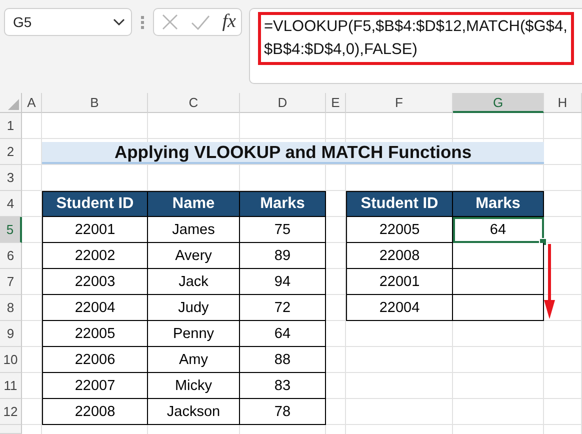 The width and height of the screenshot is (582, 434). Describe the element at coordinates (194, 308) in the screenshot. I see `table-cell: Judy` at that location.